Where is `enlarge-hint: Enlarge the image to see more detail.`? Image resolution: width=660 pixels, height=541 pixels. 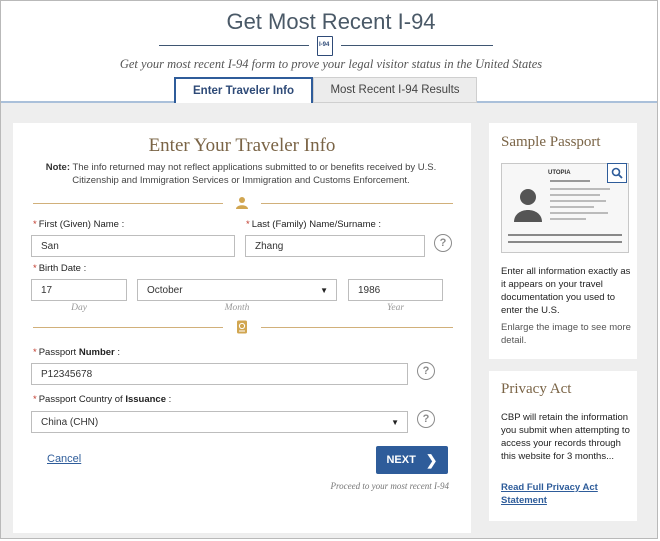 enlarge-hint: Enlarge the image to see more detail. is located at coordinates (566, 334).